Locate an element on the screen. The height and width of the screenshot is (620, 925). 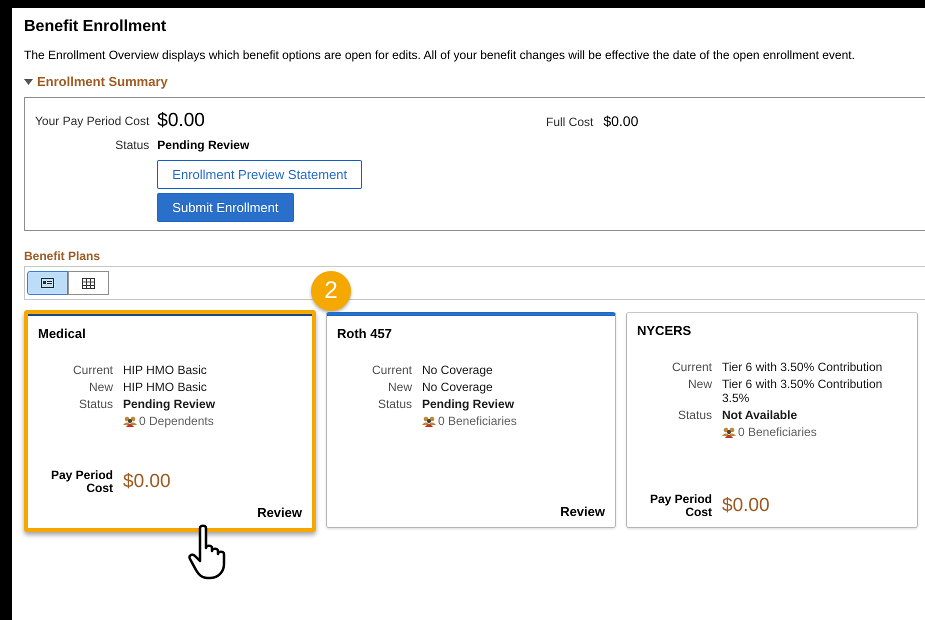
section-title: Benefit Plans is located at coordinates (63, 256).